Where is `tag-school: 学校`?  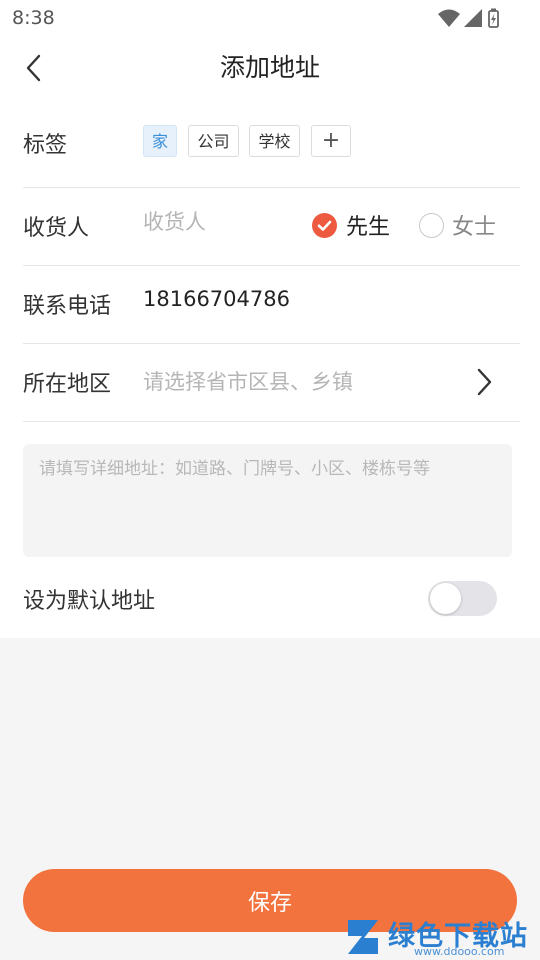
tag-school: 学校 is located at coordinates (274, 141).